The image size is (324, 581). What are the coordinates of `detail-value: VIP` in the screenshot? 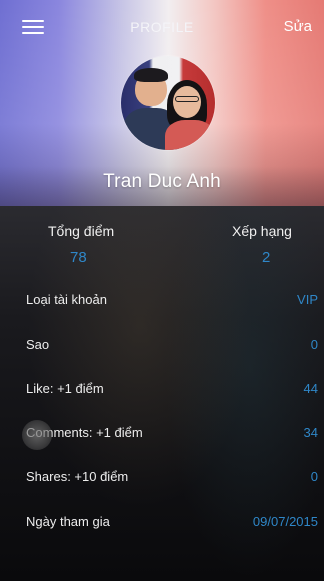 It's located at (307, 299).